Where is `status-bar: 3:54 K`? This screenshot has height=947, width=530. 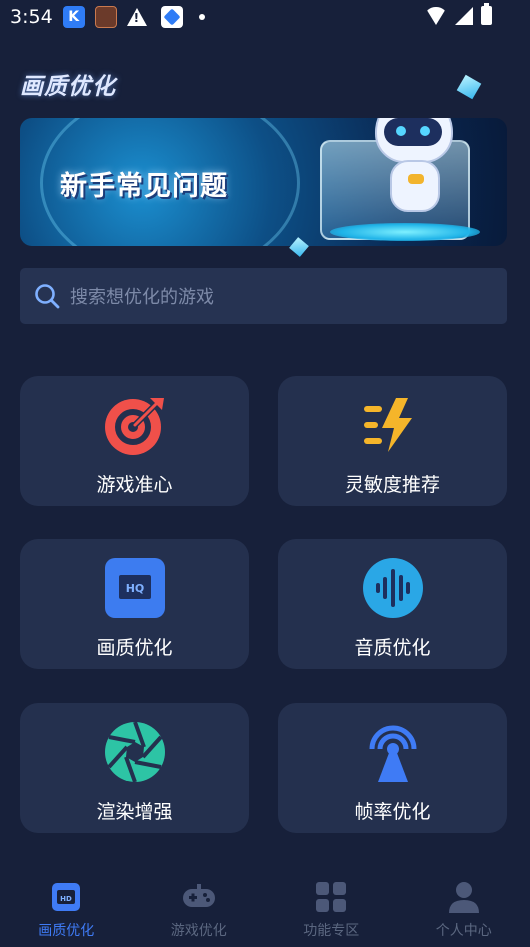 status-bar: 3:54 K is located at coordinates (265, 17).